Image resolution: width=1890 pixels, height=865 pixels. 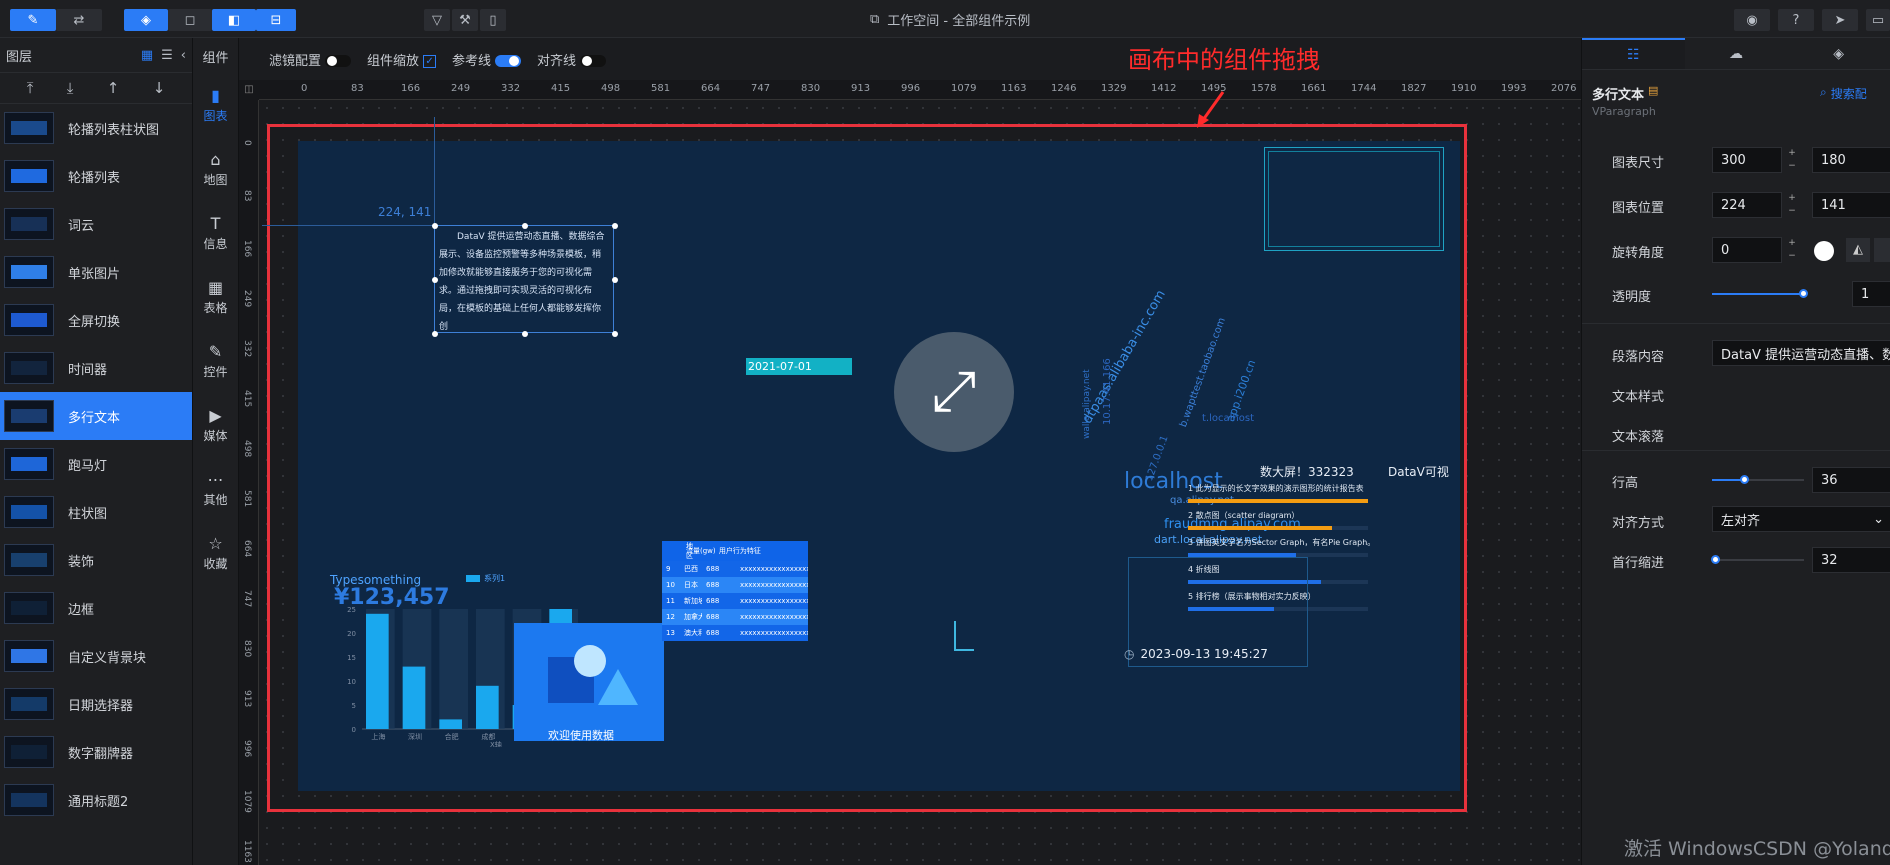 What do you see at coordinates (215, 106) in the screenshot?
I see `tab-chart: ▮ 图表` at bounding box center [215, 106].